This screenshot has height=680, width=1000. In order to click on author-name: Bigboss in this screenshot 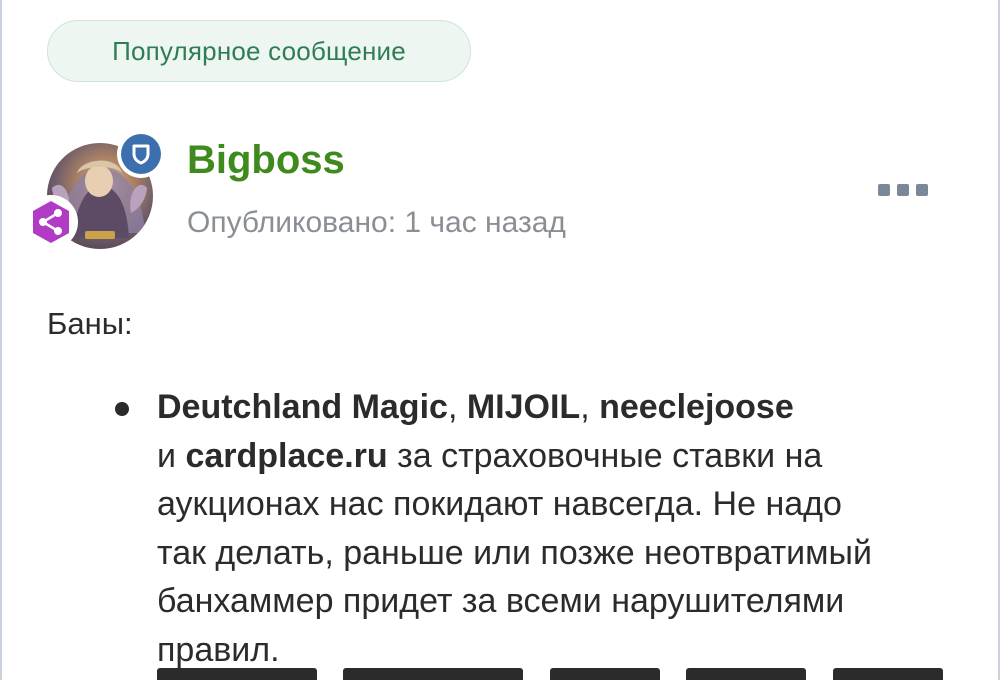, I will do `click(266, 160)`.